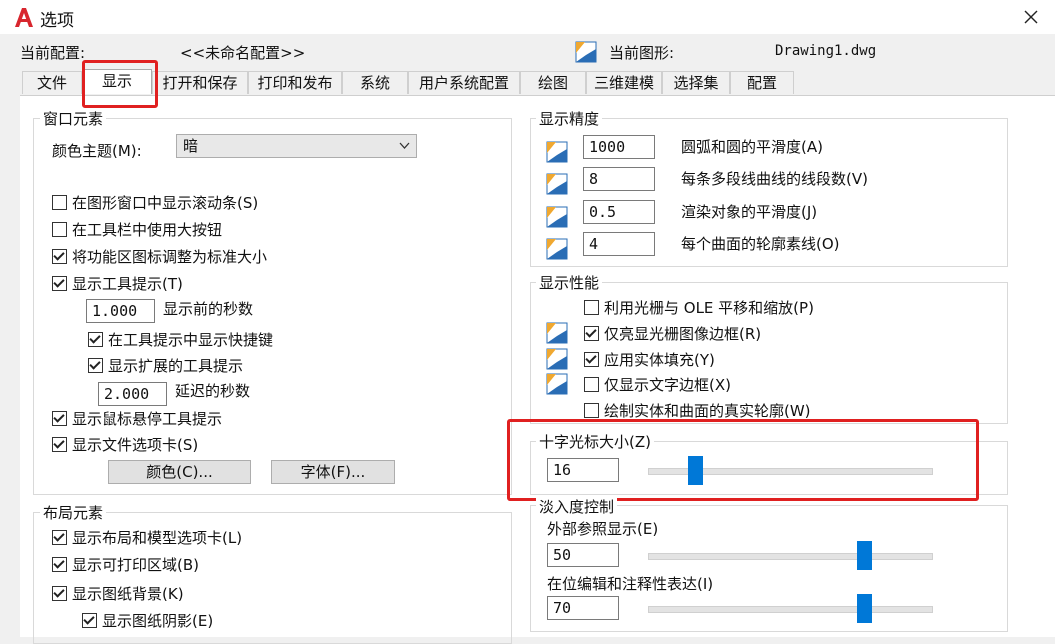 Image resolution: width=1055 pixels, height=644 pixels. I want to click on label-extended-tooltips: 显示扩展的工具提示, so click(176, 366).